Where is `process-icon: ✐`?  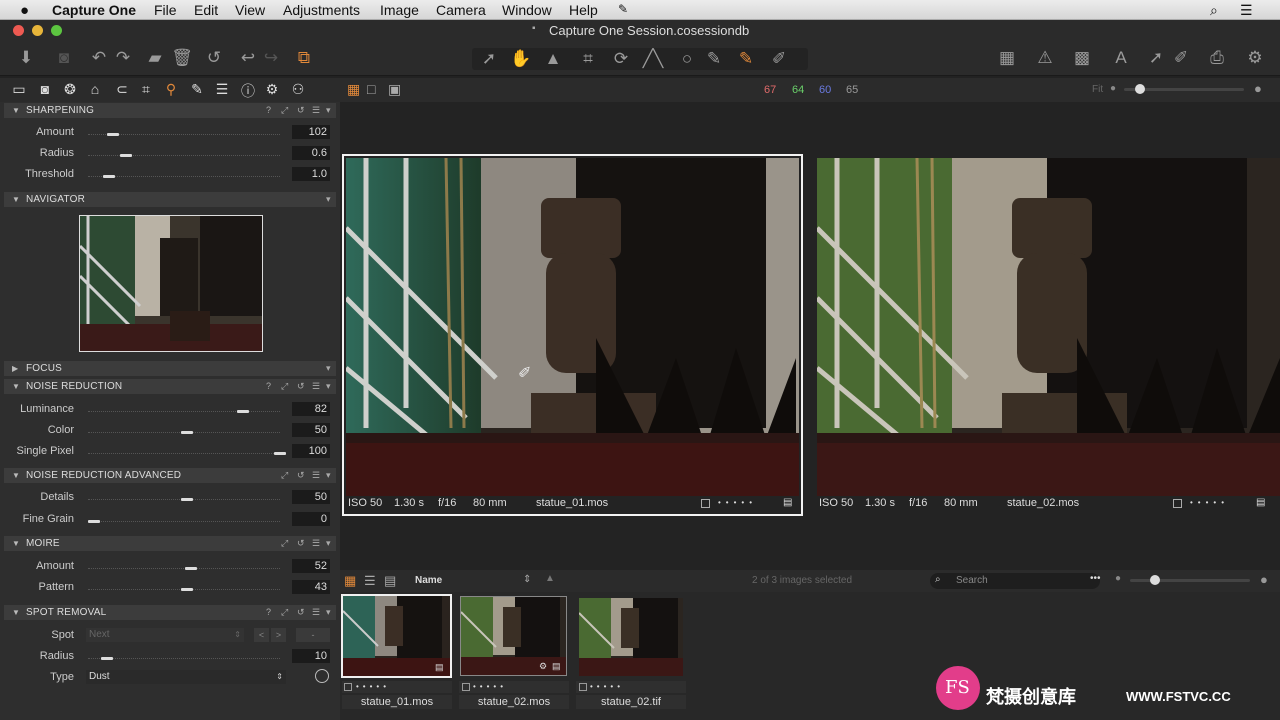 process-icon: ✐ is located at coordinates (1181, 58).